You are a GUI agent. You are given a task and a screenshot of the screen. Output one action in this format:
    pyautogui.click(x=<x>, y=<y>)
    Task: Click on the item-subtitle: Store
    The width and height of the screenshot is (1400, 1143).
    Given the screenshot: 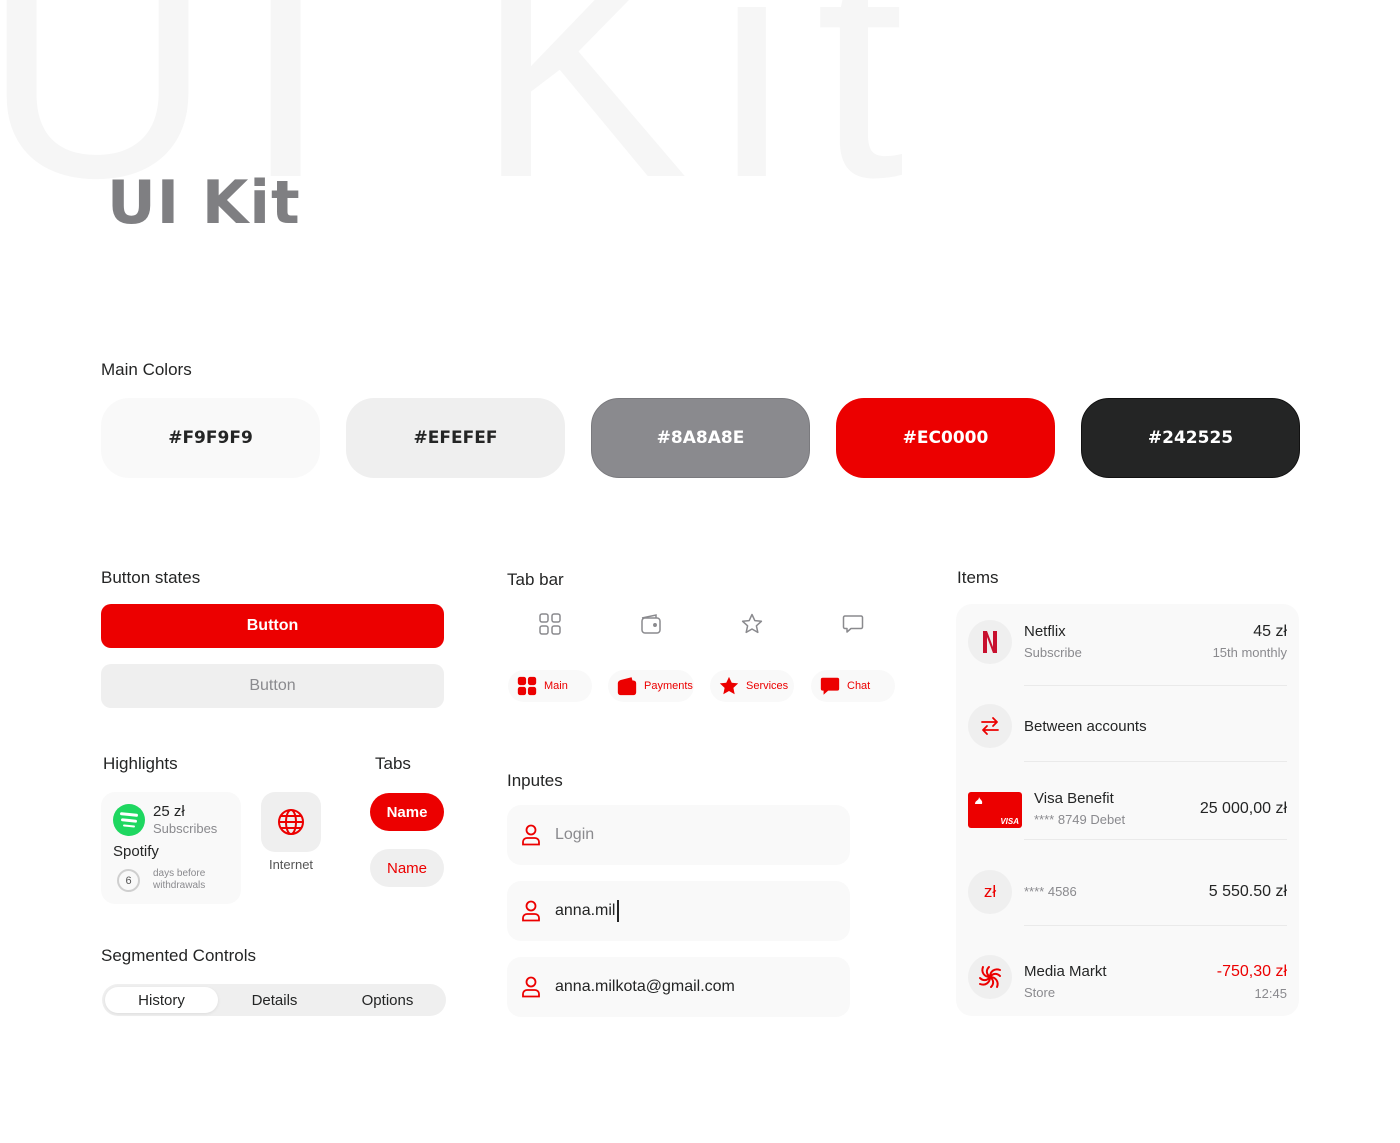 What is the action you would take?
    pyautogui.click(x=1040, y=992)
    